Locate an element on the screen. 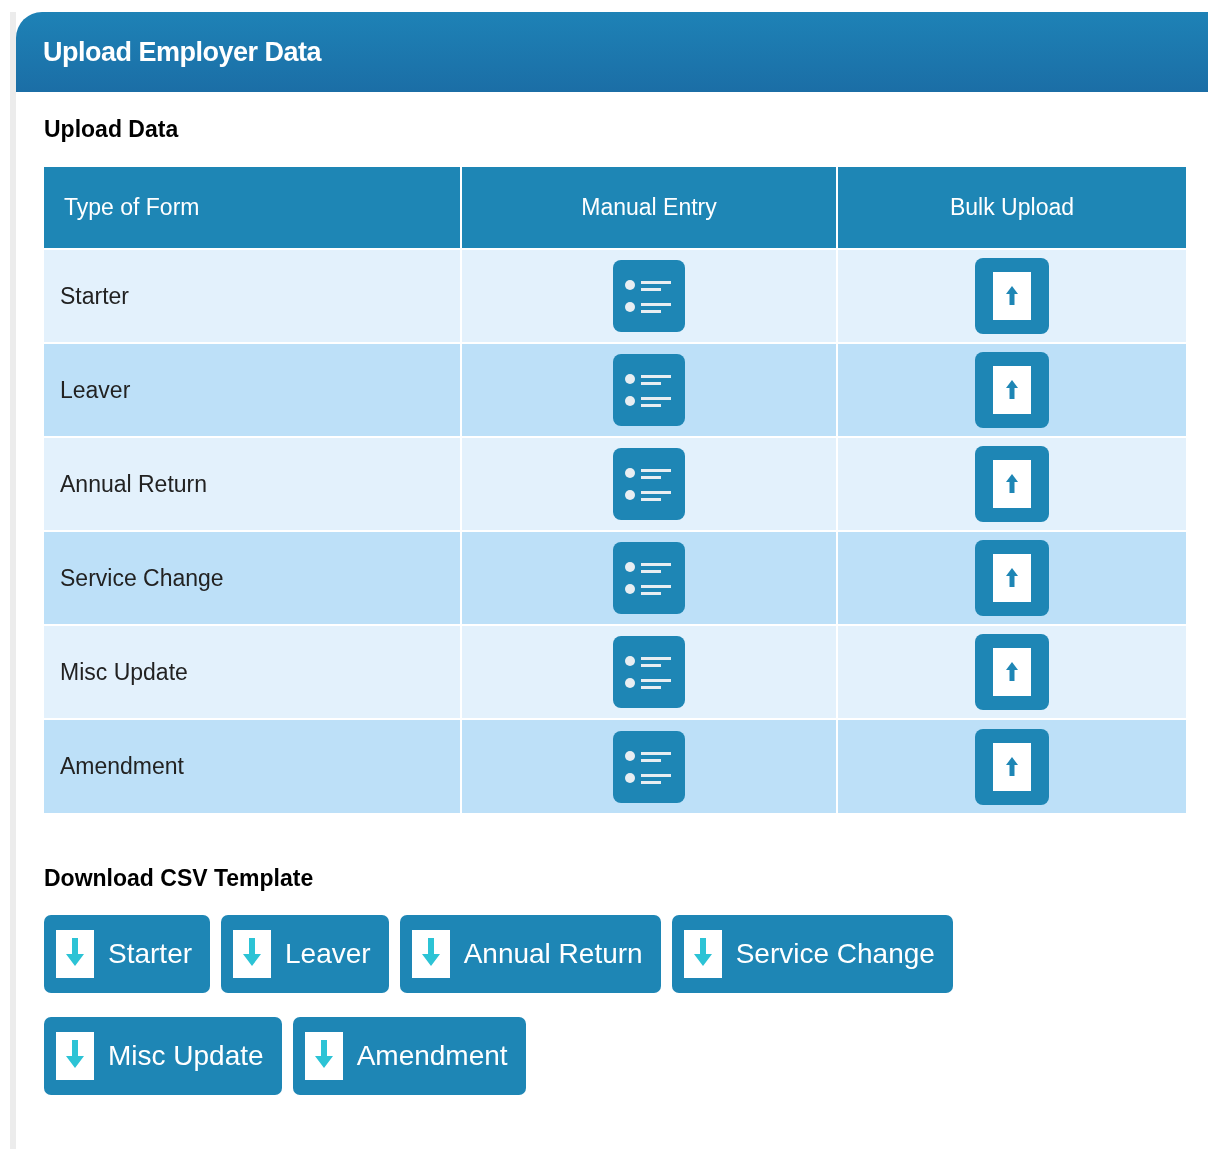 The height and width of the screenshot is (1149, 1208). download-template-button: Leaver is located at coordinates (305, 954).